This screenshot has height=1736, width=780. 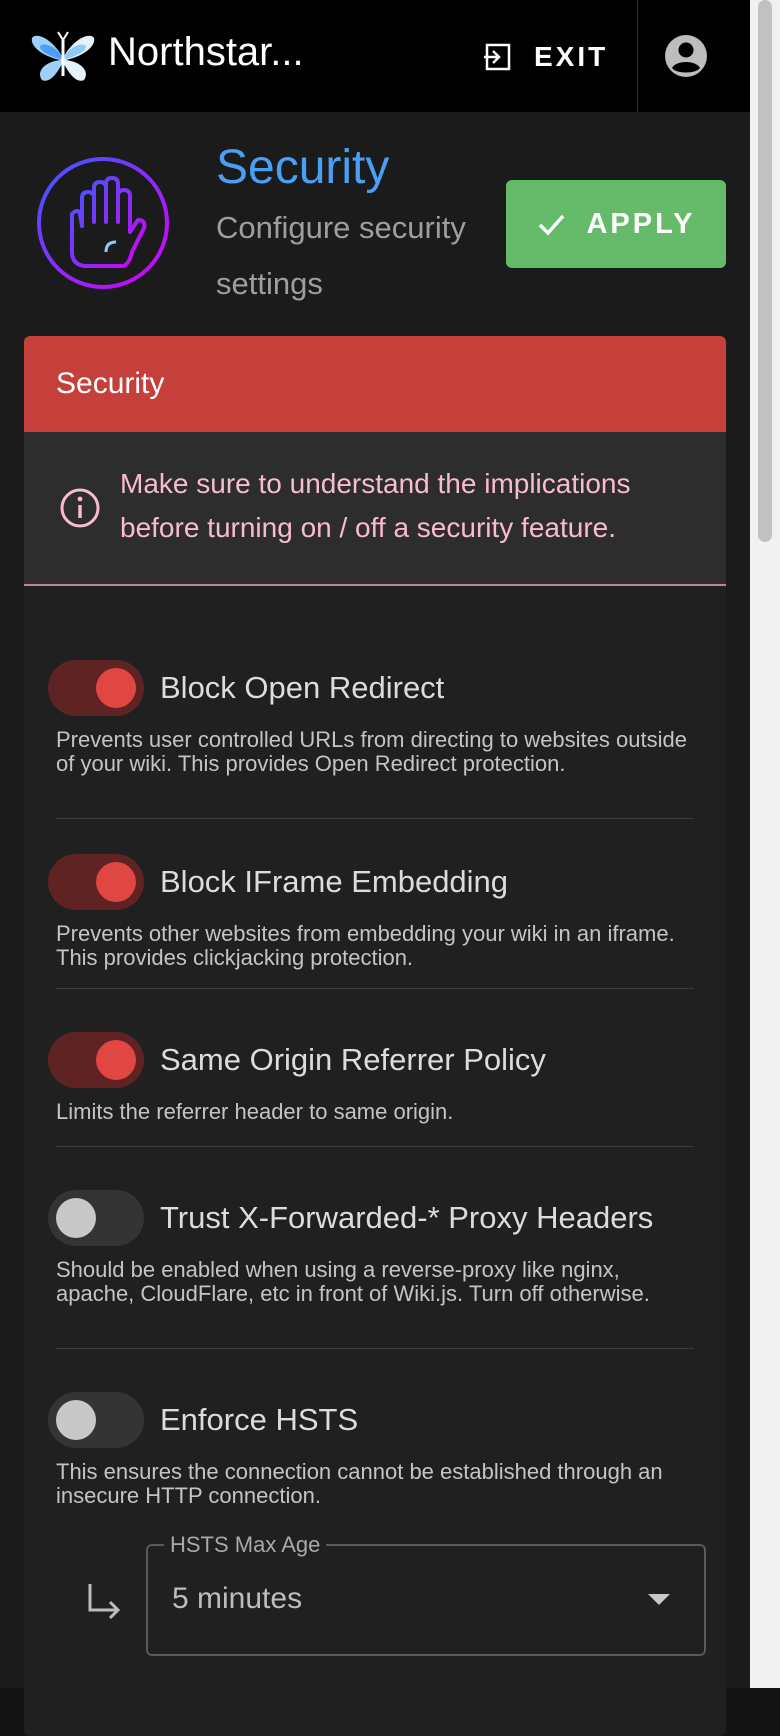 I want to click on hsts-max-age-value: 5 minutes, so click(x=237, y=1598).